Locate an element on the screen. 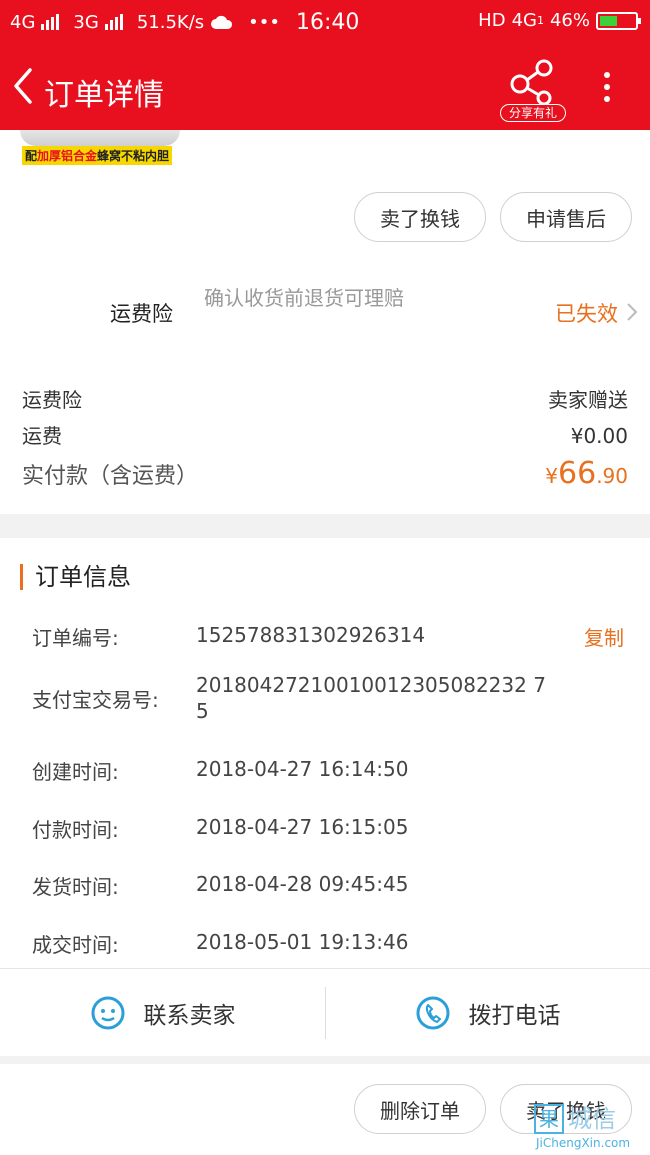 The height and width of the screenshot is (1155, 650). info-label: 支付宝交易号: is located at coordinates (95, 700).